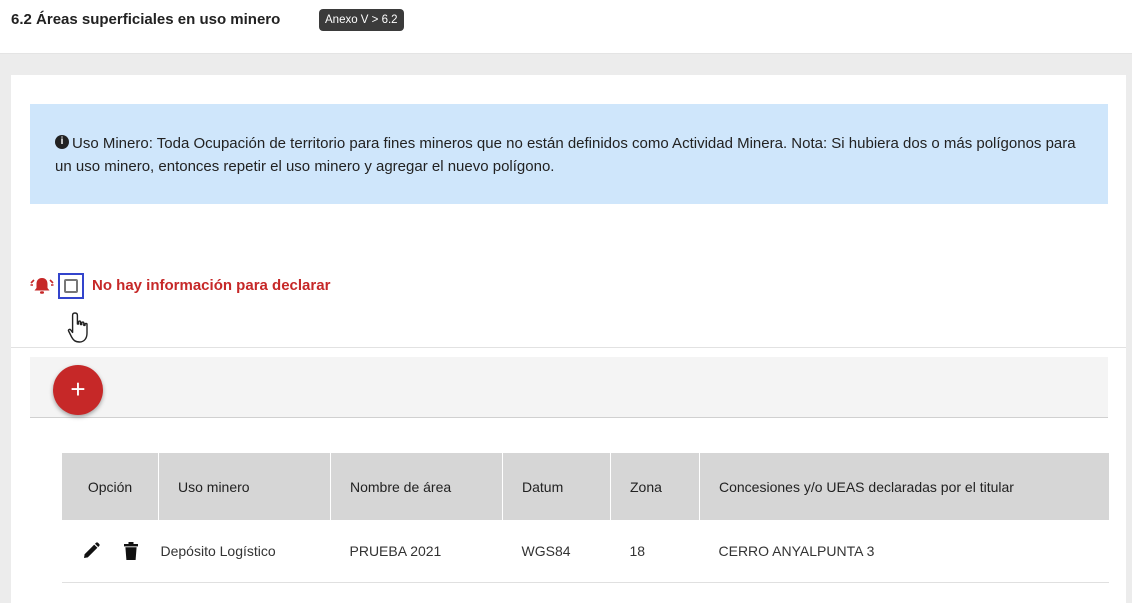 The image size is (1132, 603). What do you see at coordinates (77, 327) in the screenshot?
I see `hand-pointer-icon` at bounding box center [77, 327].